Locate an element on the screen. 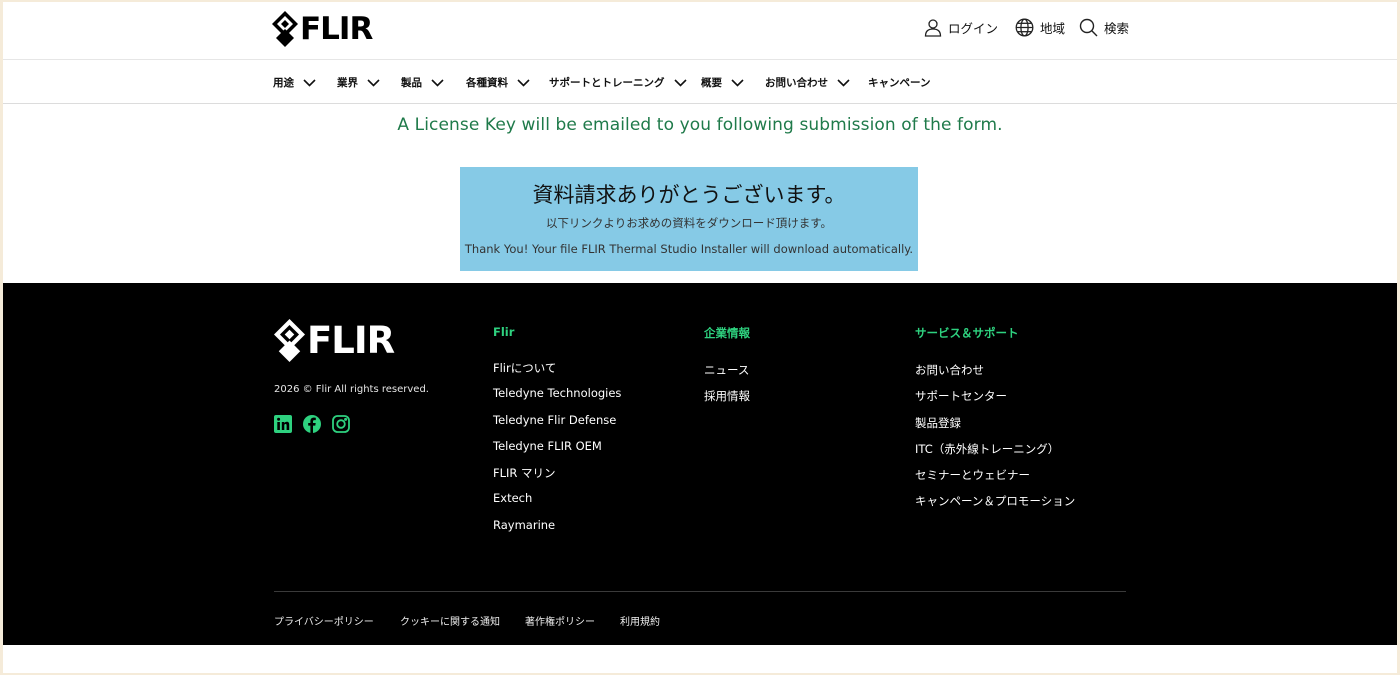 The width and height of the screenshot is (1400, 675). footer-column-company: 企業情報 ニュース 採用情報 is located at coordinates (727, 370).